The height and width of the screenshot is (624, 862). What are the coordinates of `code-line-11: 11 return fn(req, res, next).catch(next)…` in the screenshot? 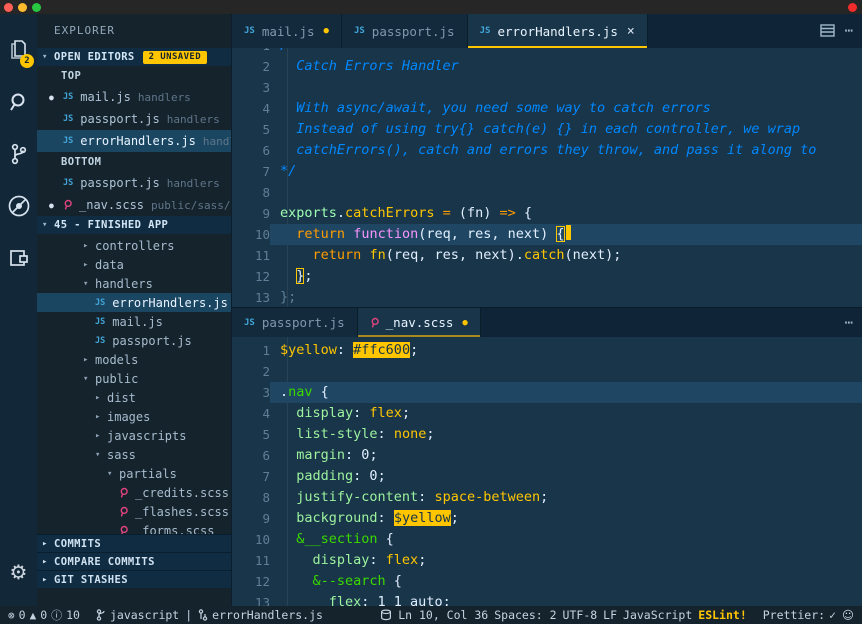 It's located at (547, 255).